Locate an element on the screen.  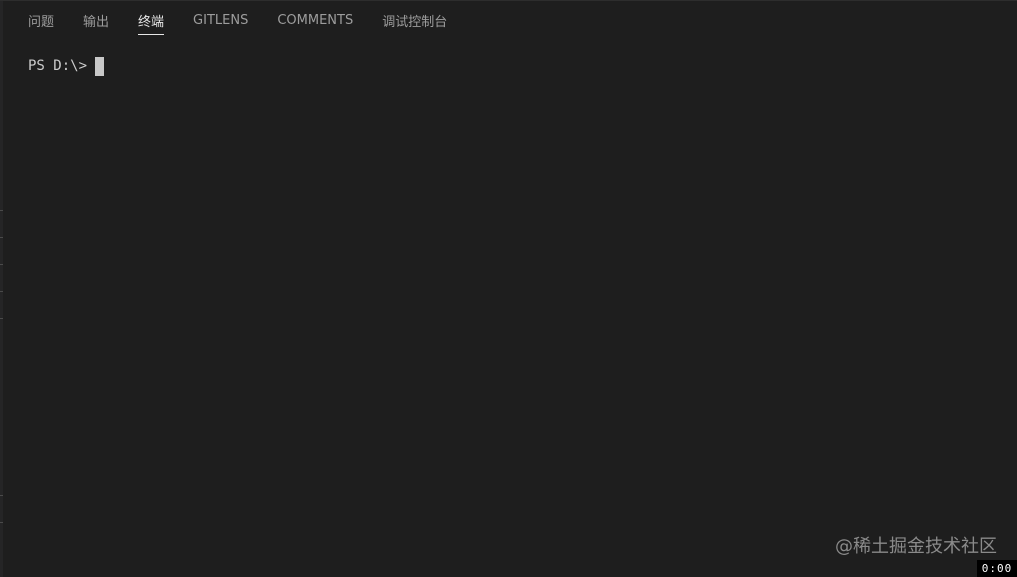
timer-badge: 0:00 is located at coordinates (997, 568).